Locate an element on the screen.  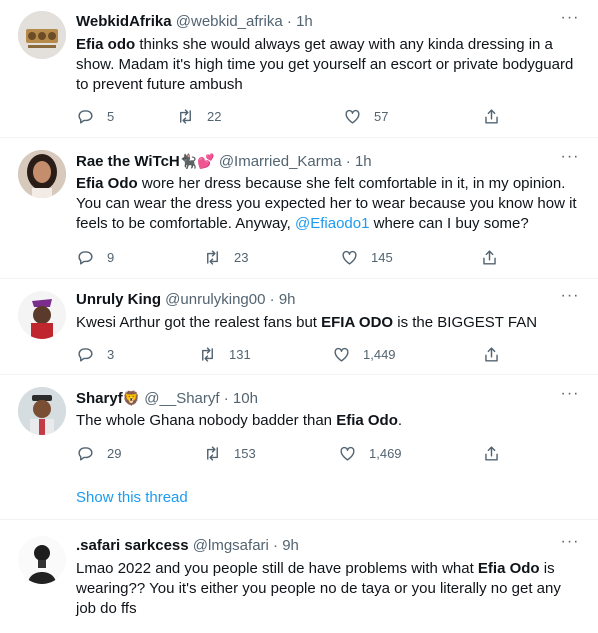
user-handle: @Imarried_Karma is located at coordinates (280, 161).